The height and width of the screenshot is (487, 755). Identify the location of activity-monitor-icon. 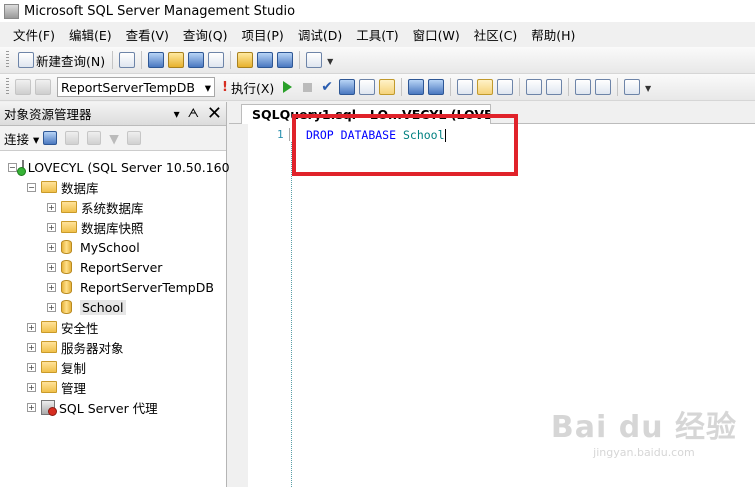
(314, 60).